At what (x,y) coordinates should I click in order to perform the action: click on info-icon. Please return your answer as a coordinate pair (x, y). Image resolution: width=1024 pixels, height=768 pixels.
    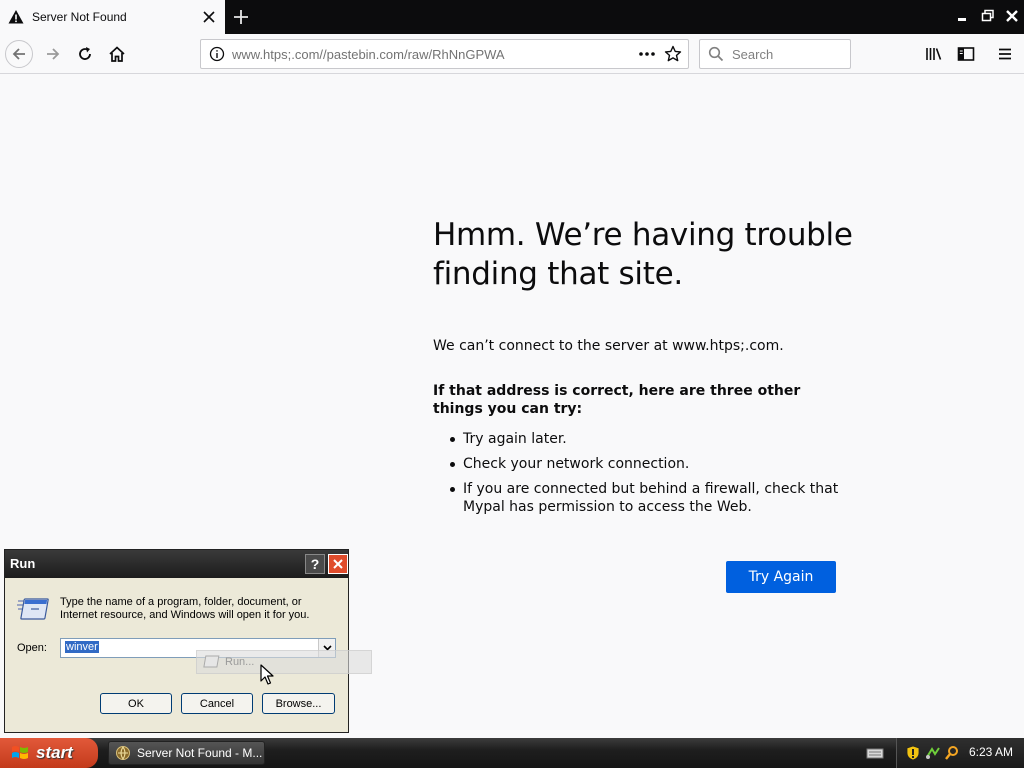
    Looking at the image, I should click on (217, 54).